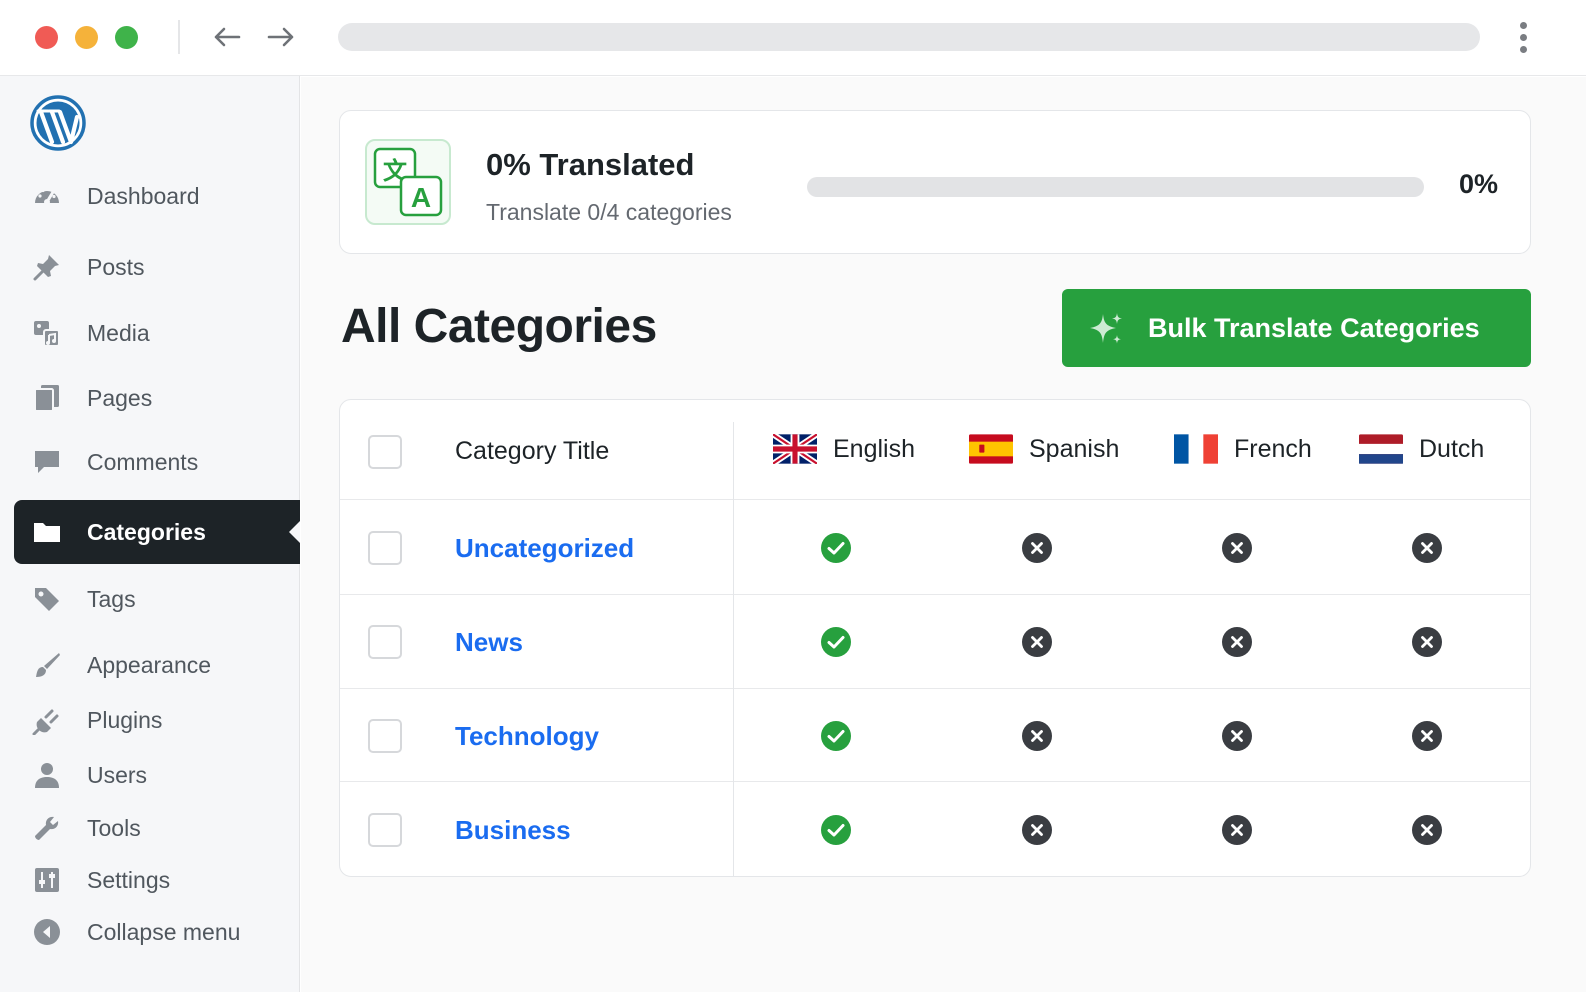 This screenshot has height=992, width=1586. What do you see at coordinates (527, 736) in the screenshot?
I see `category-title-link: Technology` at bounding box center [527, 736].